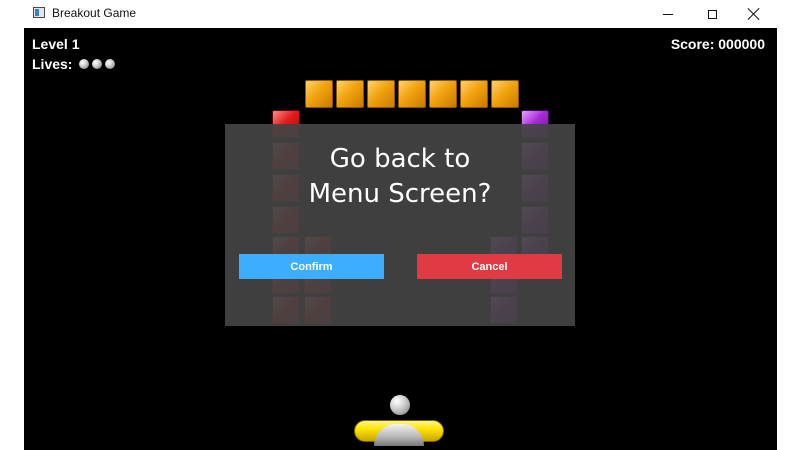 Image resolution: width=800 pixels, height=450 pixels. Describe the element at coordinates (489, 266) in the screenshot. I see `cancel-button: Cancel` at that location.